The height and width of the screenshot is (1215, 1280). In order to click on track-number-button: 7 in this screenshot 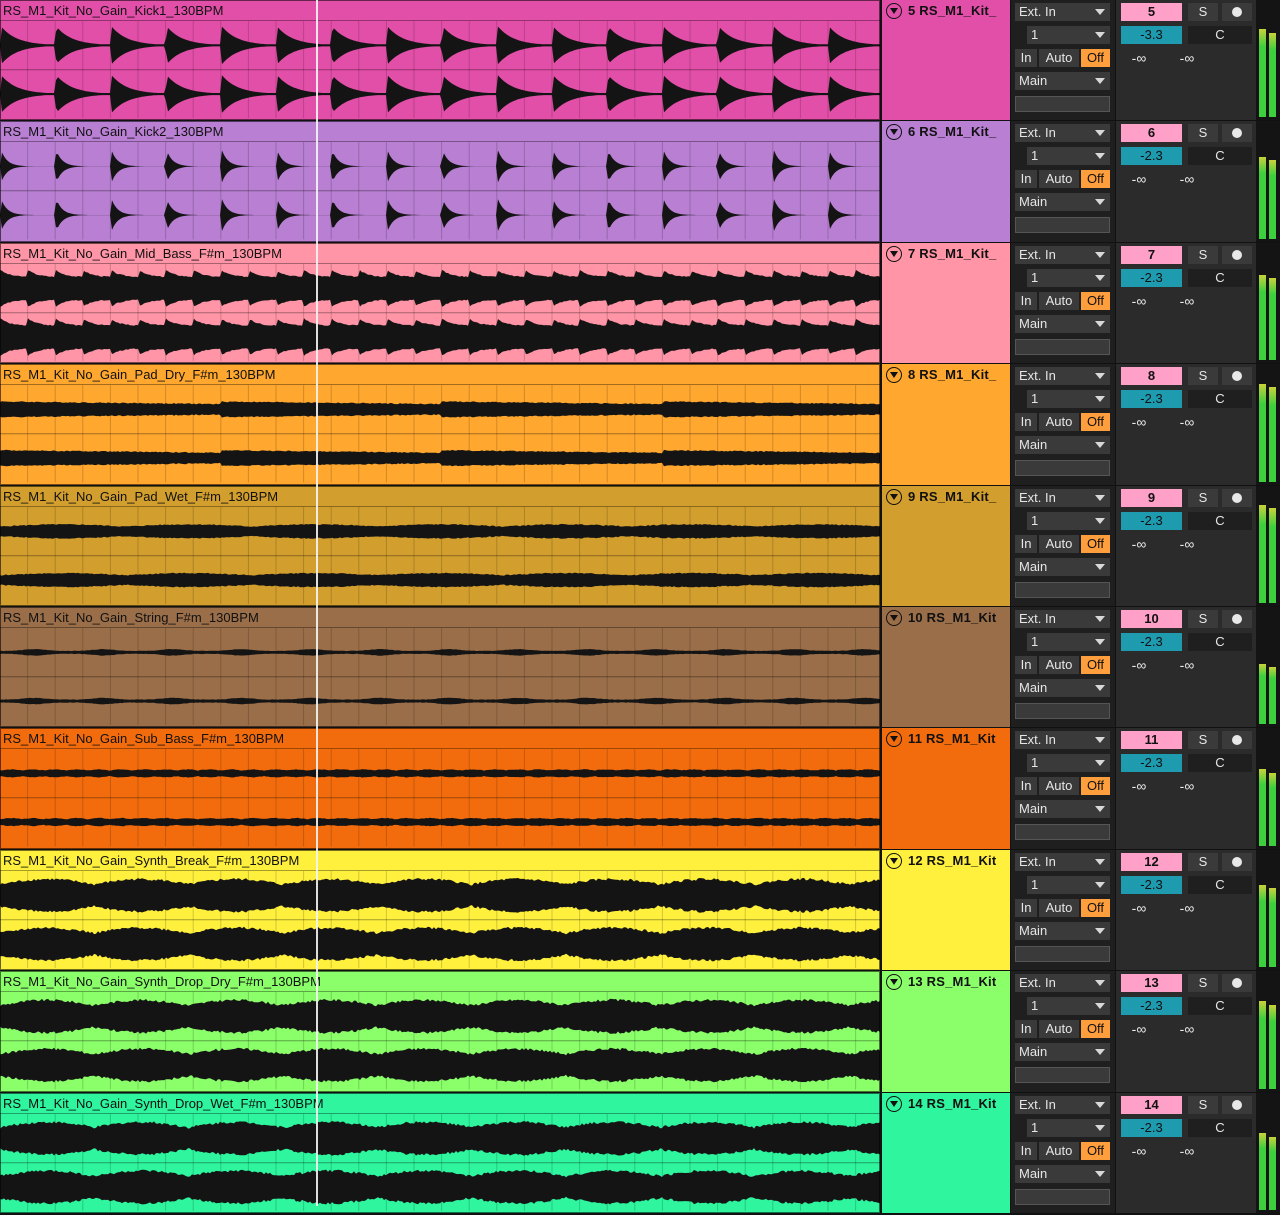, I will do `click(1151, 254)`.